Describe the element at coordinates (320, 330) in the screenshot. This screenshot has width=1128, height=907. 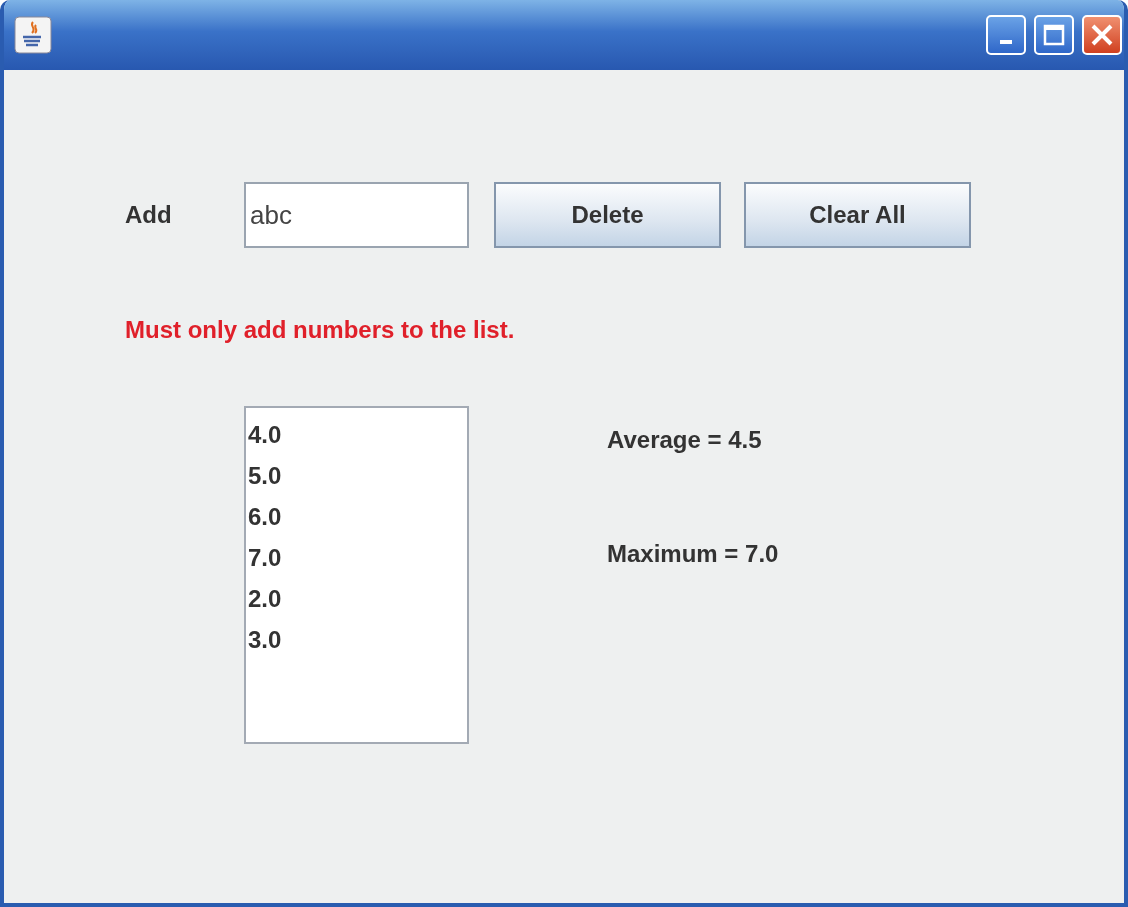
I see `error-message: Must only add numbers to the list.` at that location.